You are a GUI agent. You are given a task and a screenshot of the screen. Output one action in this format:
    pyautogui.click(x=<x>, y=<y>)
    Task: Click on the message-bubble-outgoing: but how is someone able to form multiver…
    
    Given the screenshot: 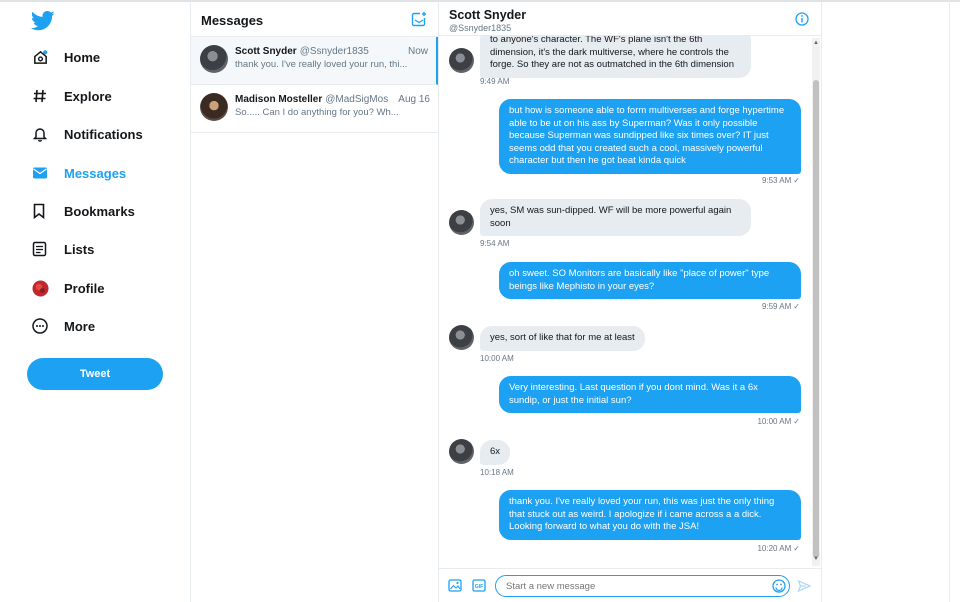 What is the action you would take?
    pyautogui.click(x=650, y=136)
    